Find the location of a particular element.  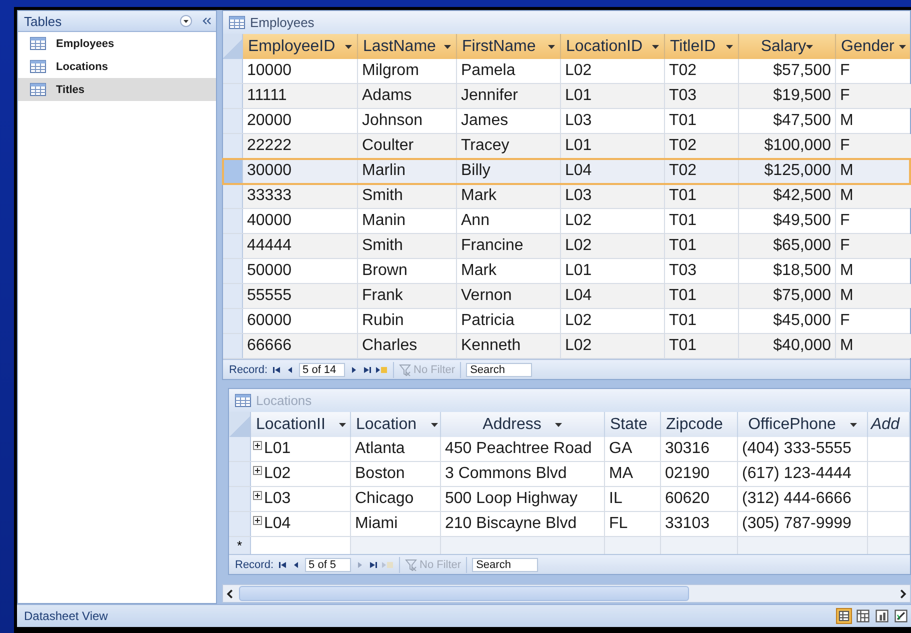

table-cell: $125,000 is located at coordinates (787, 171).